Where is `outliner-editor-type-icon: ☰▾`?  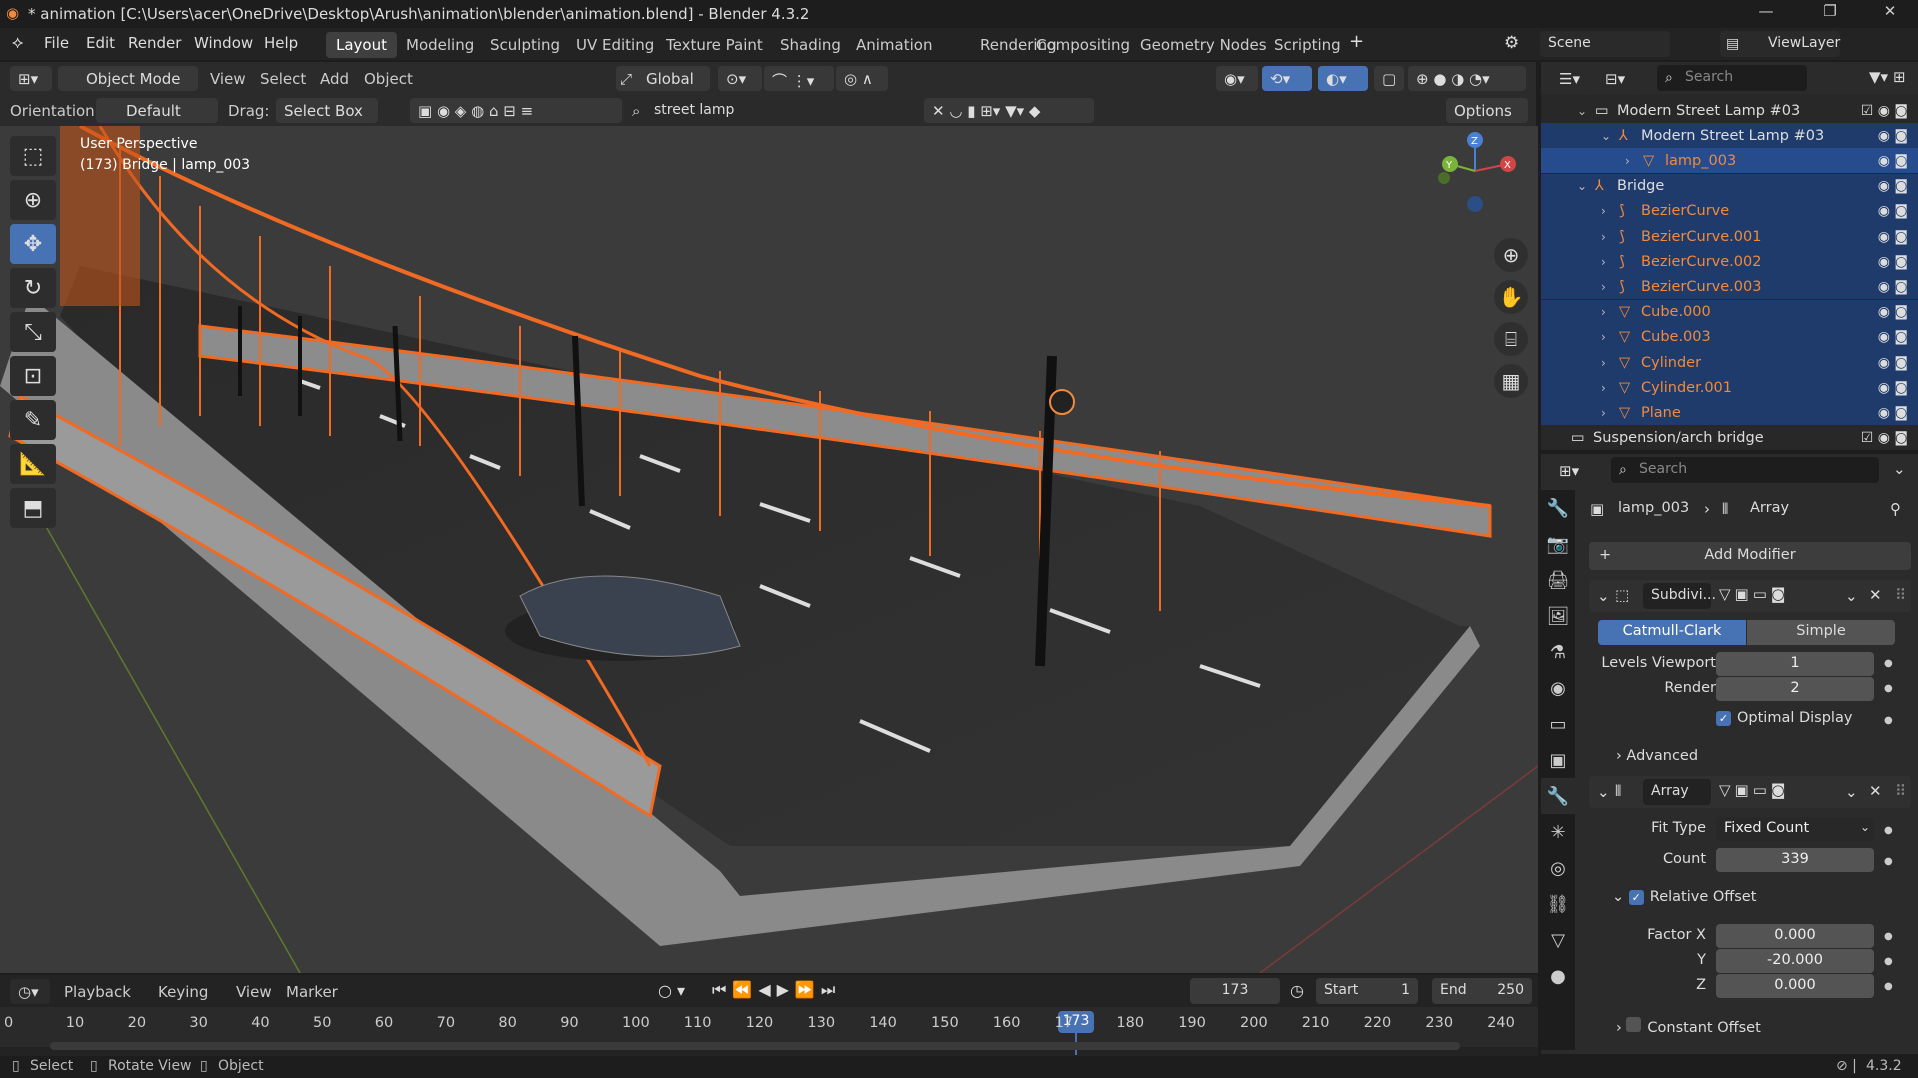 outliner-editor-type-icon: ☰▾ is located at coordinates (1571, 78).